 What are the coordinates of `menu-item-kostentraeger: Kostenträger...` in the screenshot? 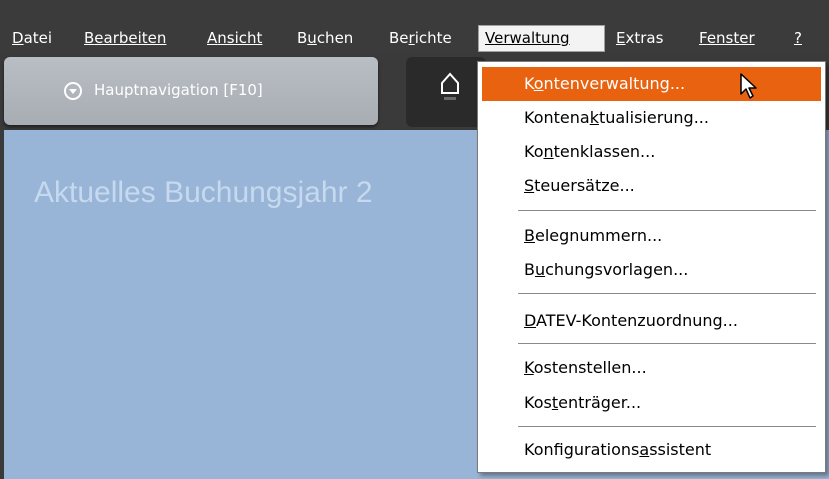 It's located at (651, 403).